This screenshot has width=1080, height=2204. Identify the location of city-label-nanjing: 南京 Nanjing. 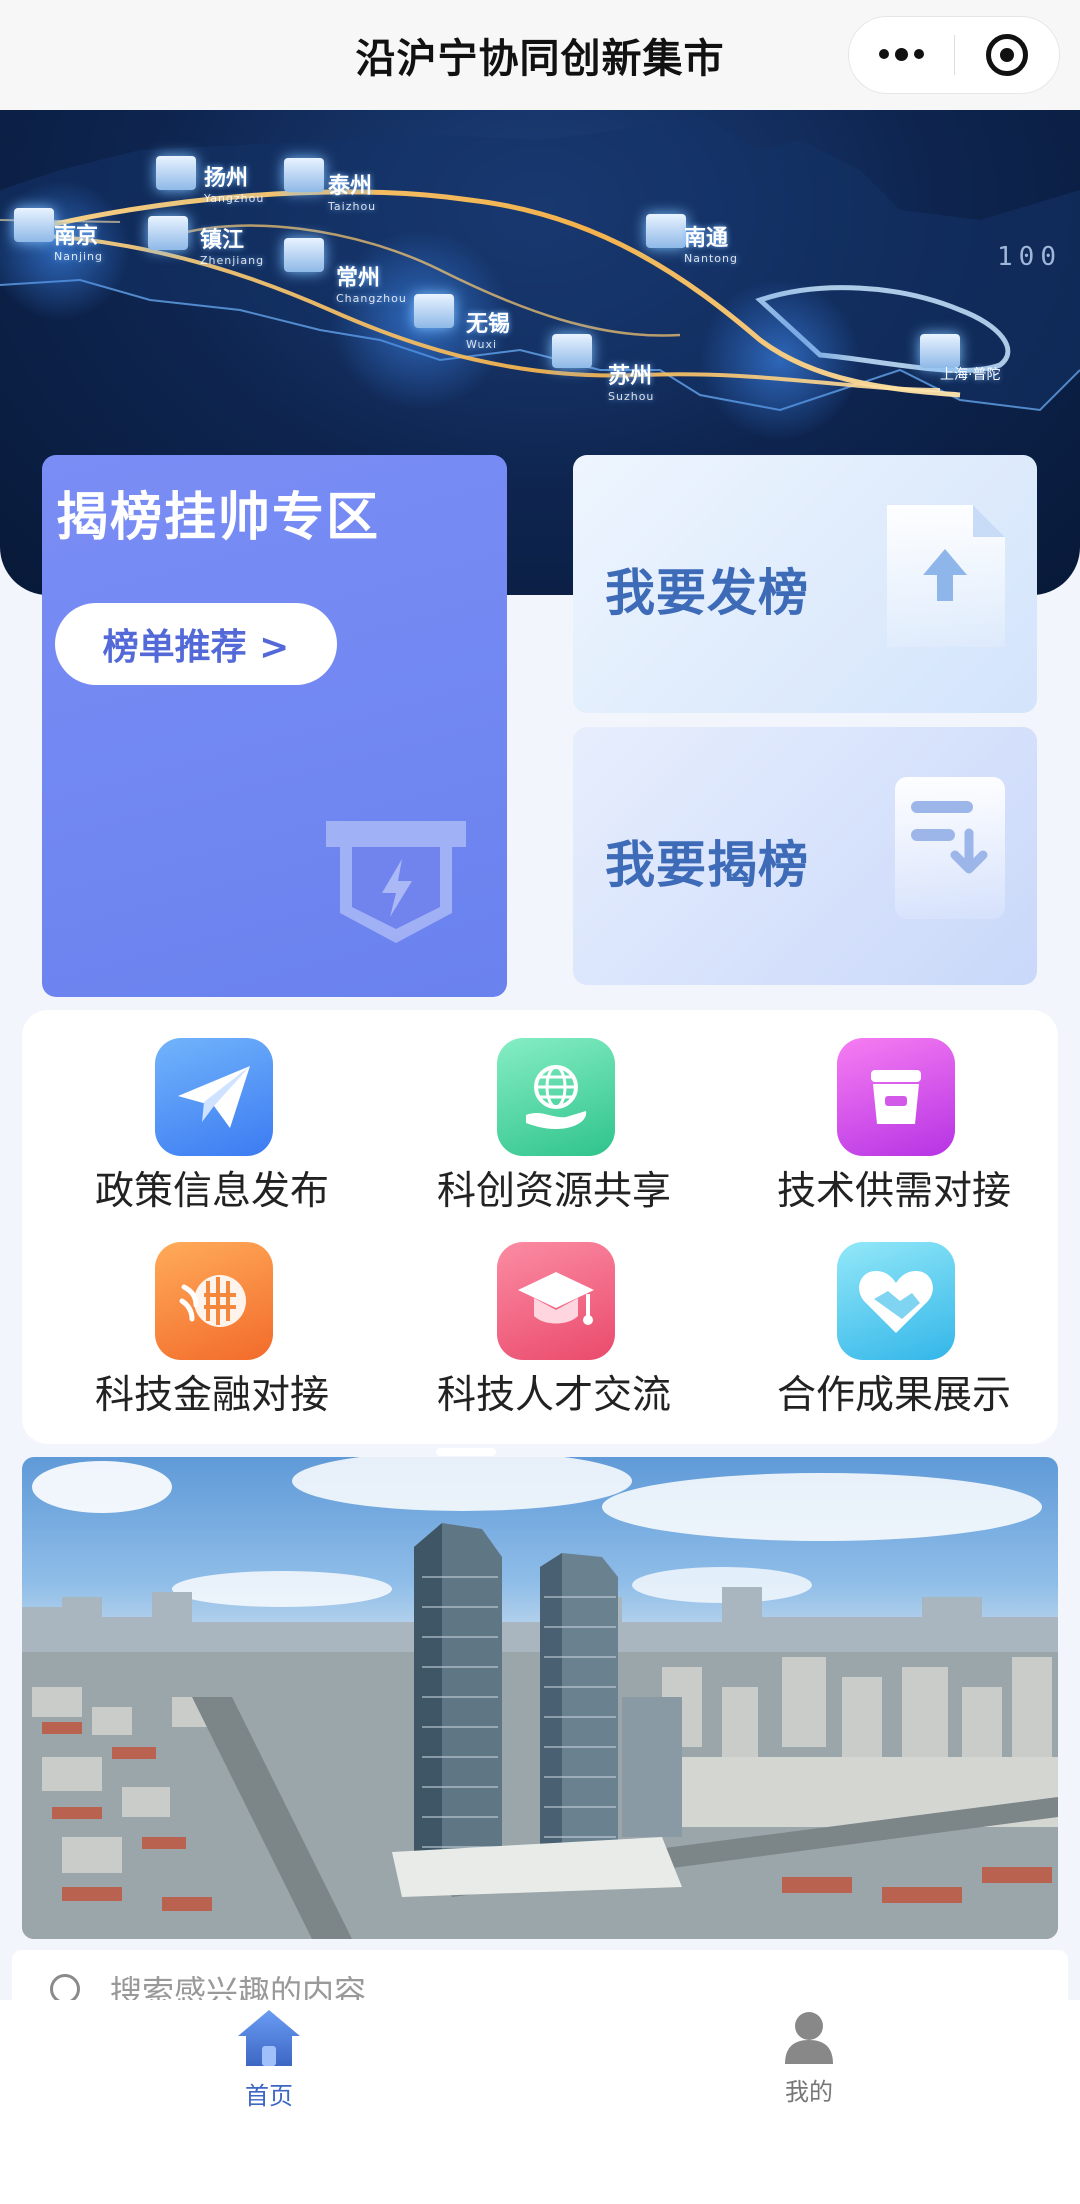
(79, 243).